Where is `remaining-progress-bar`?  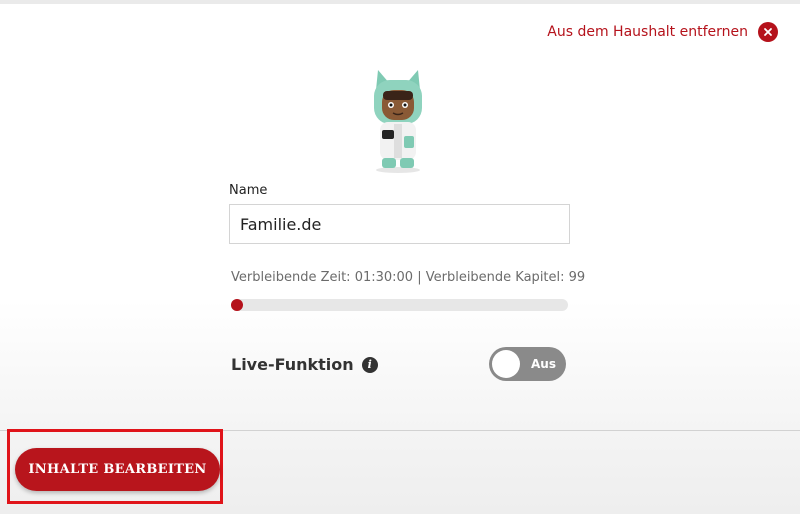 remaining-progress-bar is located at coordinates (399, 305).